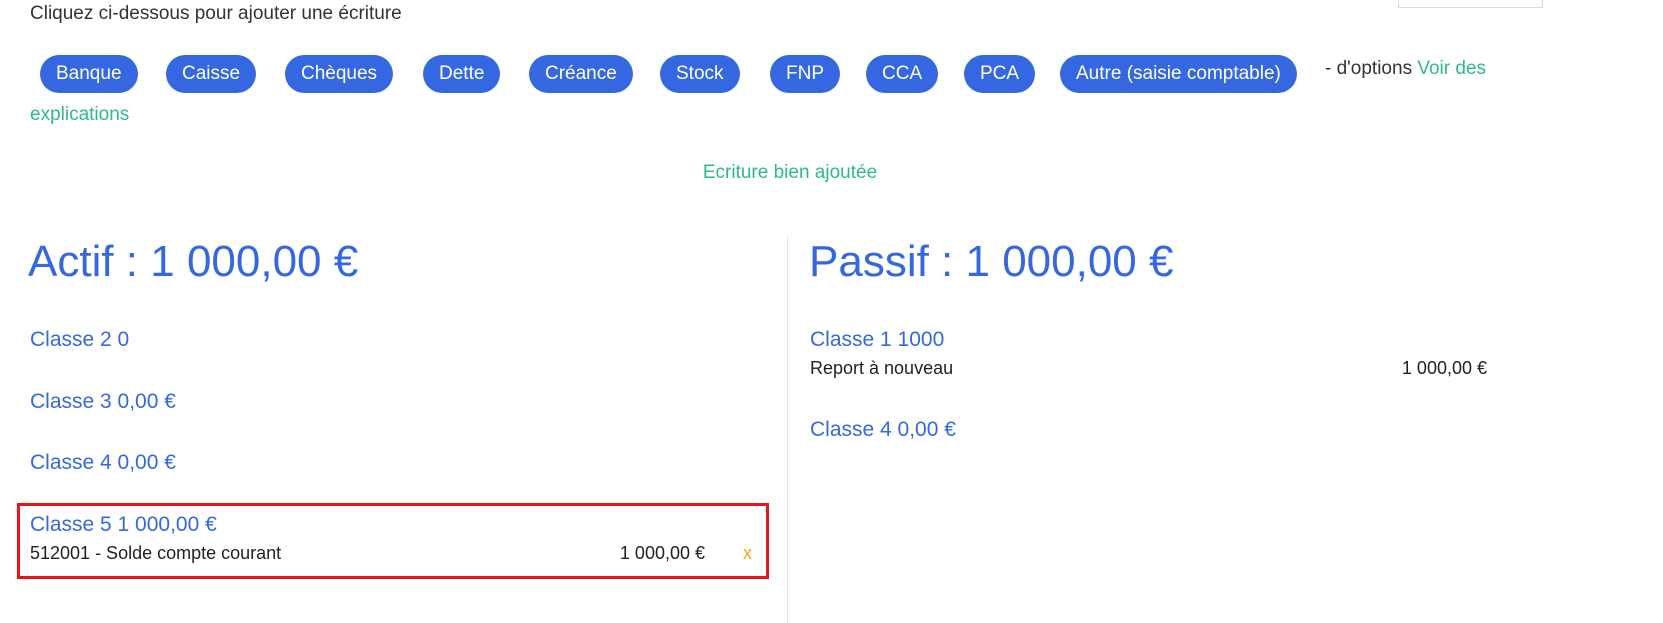  I want to click on cca-button: CCA, so click(902, 74).